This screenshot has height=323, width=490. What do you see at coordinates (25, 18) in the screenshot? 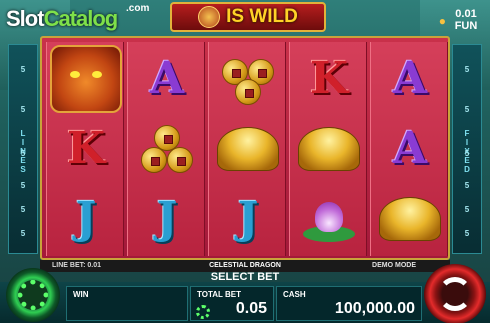
I see `logo-slot-text: Slot` at bounding box center [25, 18].